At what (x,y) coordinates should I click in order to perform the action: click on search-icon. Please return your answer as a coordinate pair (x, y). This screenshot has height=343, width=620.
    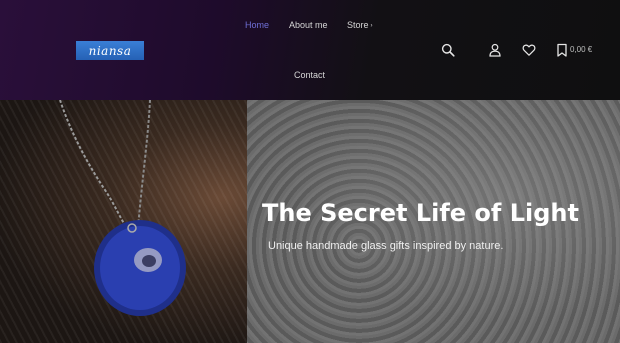
    Looking at the image, I should click on (448, 50).